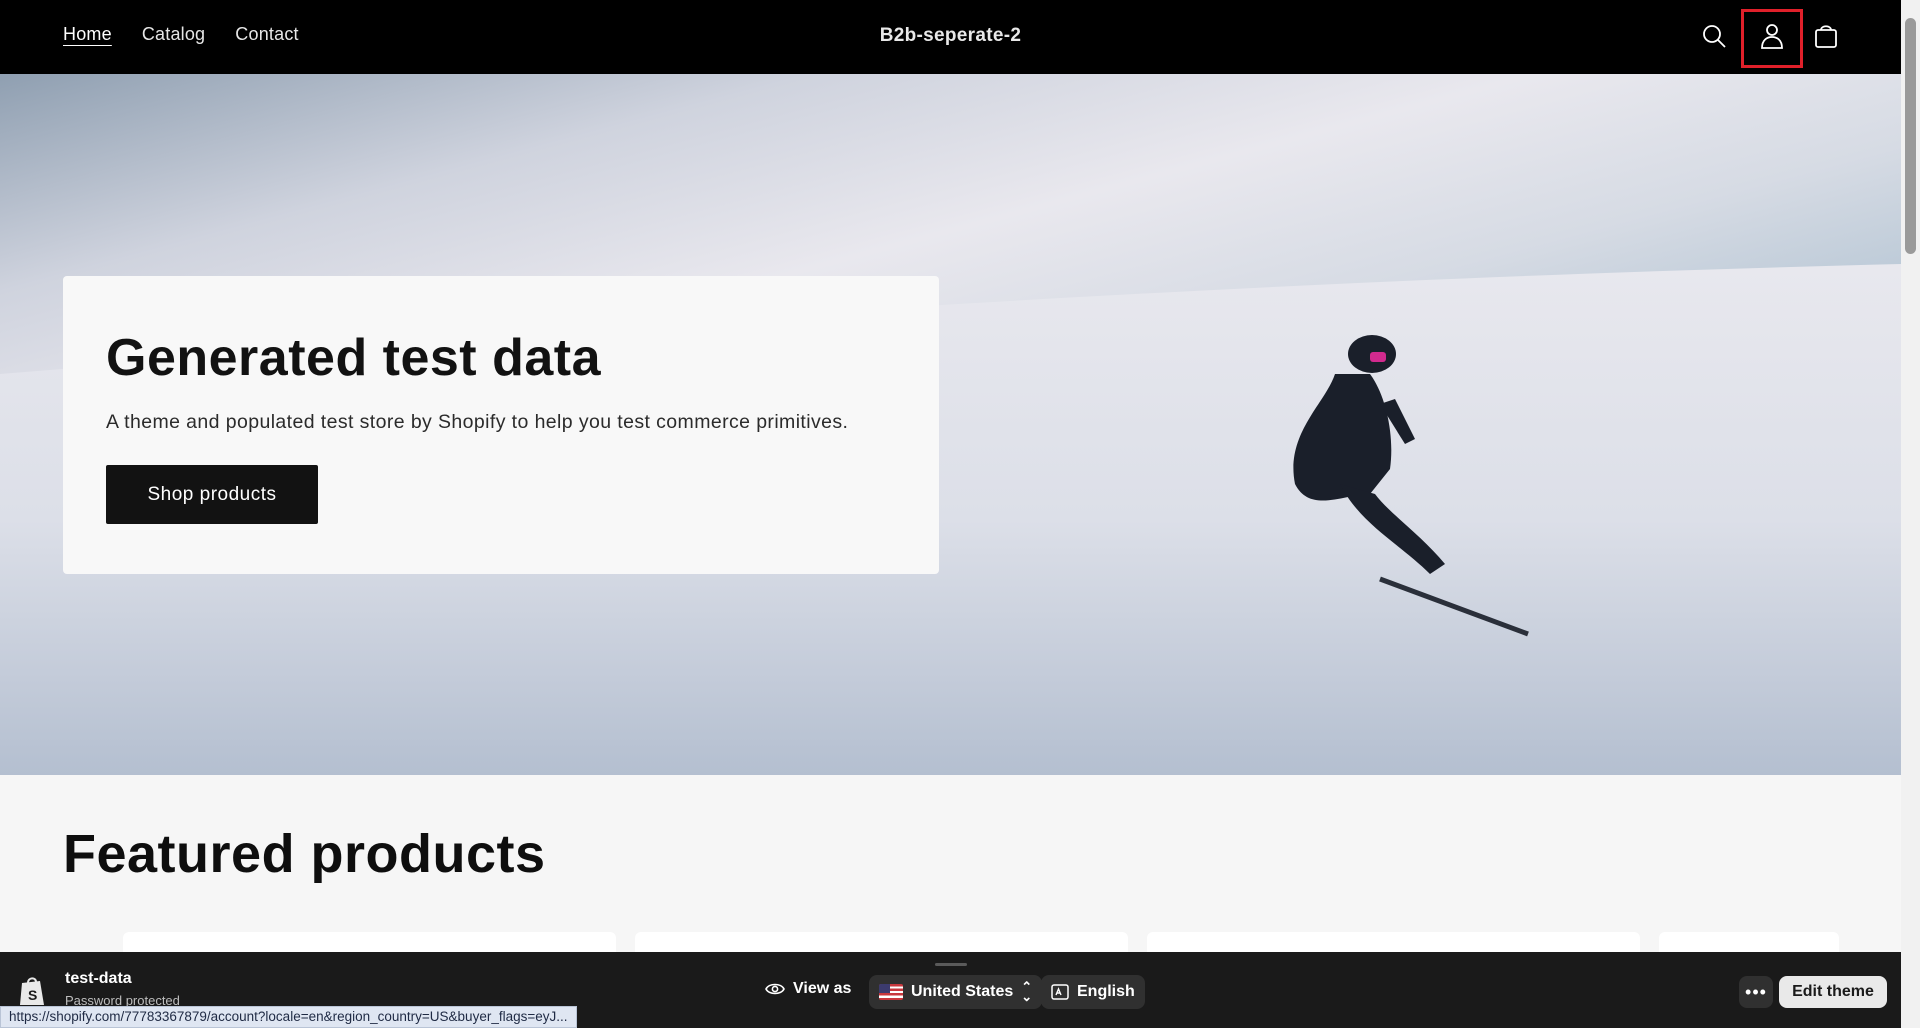 The image size is (1920, 1028). I want to click on language-selector: English, so click(1093, 992).